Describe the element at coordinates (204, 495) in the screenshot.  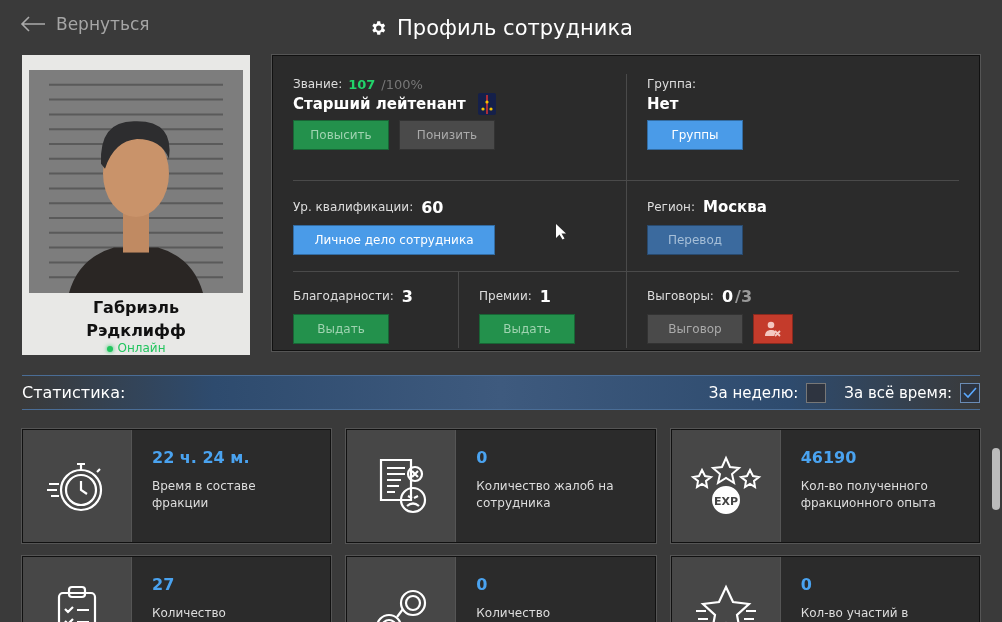
I see `stat-label: Время в составе фракции` at that location.